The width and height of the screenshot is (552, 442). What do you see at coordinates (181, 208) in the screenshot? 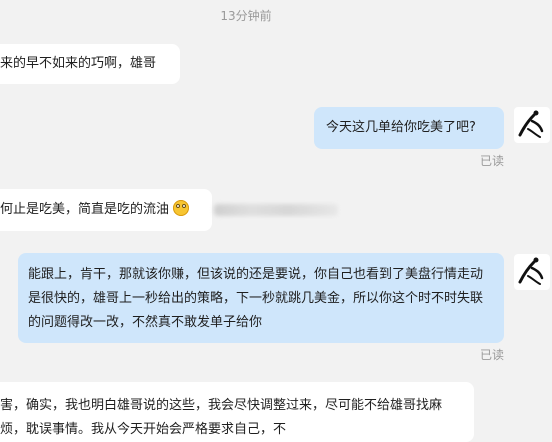
I see `smile-emoji-icon` at bounding box center [181, 208].